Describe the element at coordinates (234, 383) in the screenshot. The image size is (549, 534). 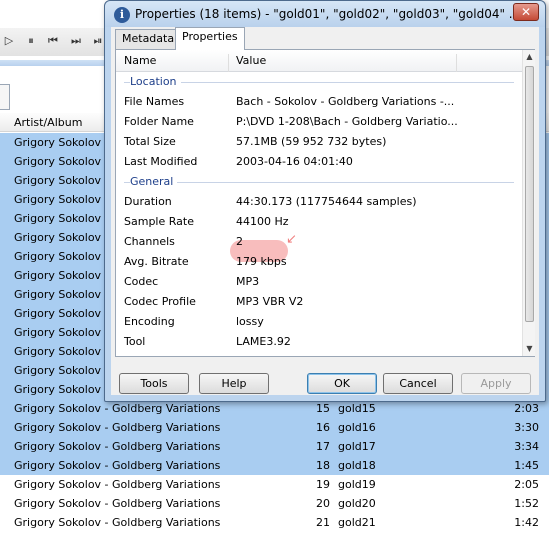
I see `help-button: Help` at that location.